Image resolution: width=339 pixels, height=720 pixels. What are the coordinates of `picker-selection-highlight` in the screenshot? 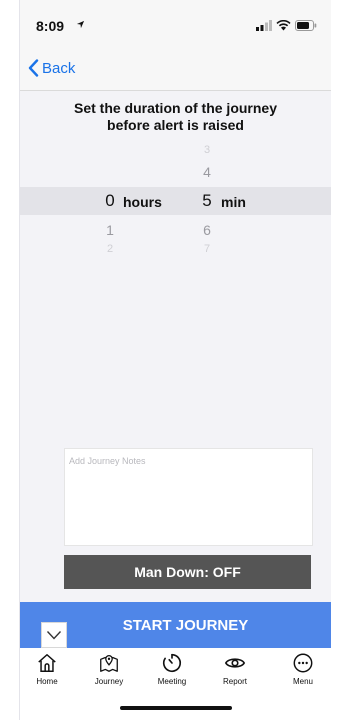 It's located at (175, 201).